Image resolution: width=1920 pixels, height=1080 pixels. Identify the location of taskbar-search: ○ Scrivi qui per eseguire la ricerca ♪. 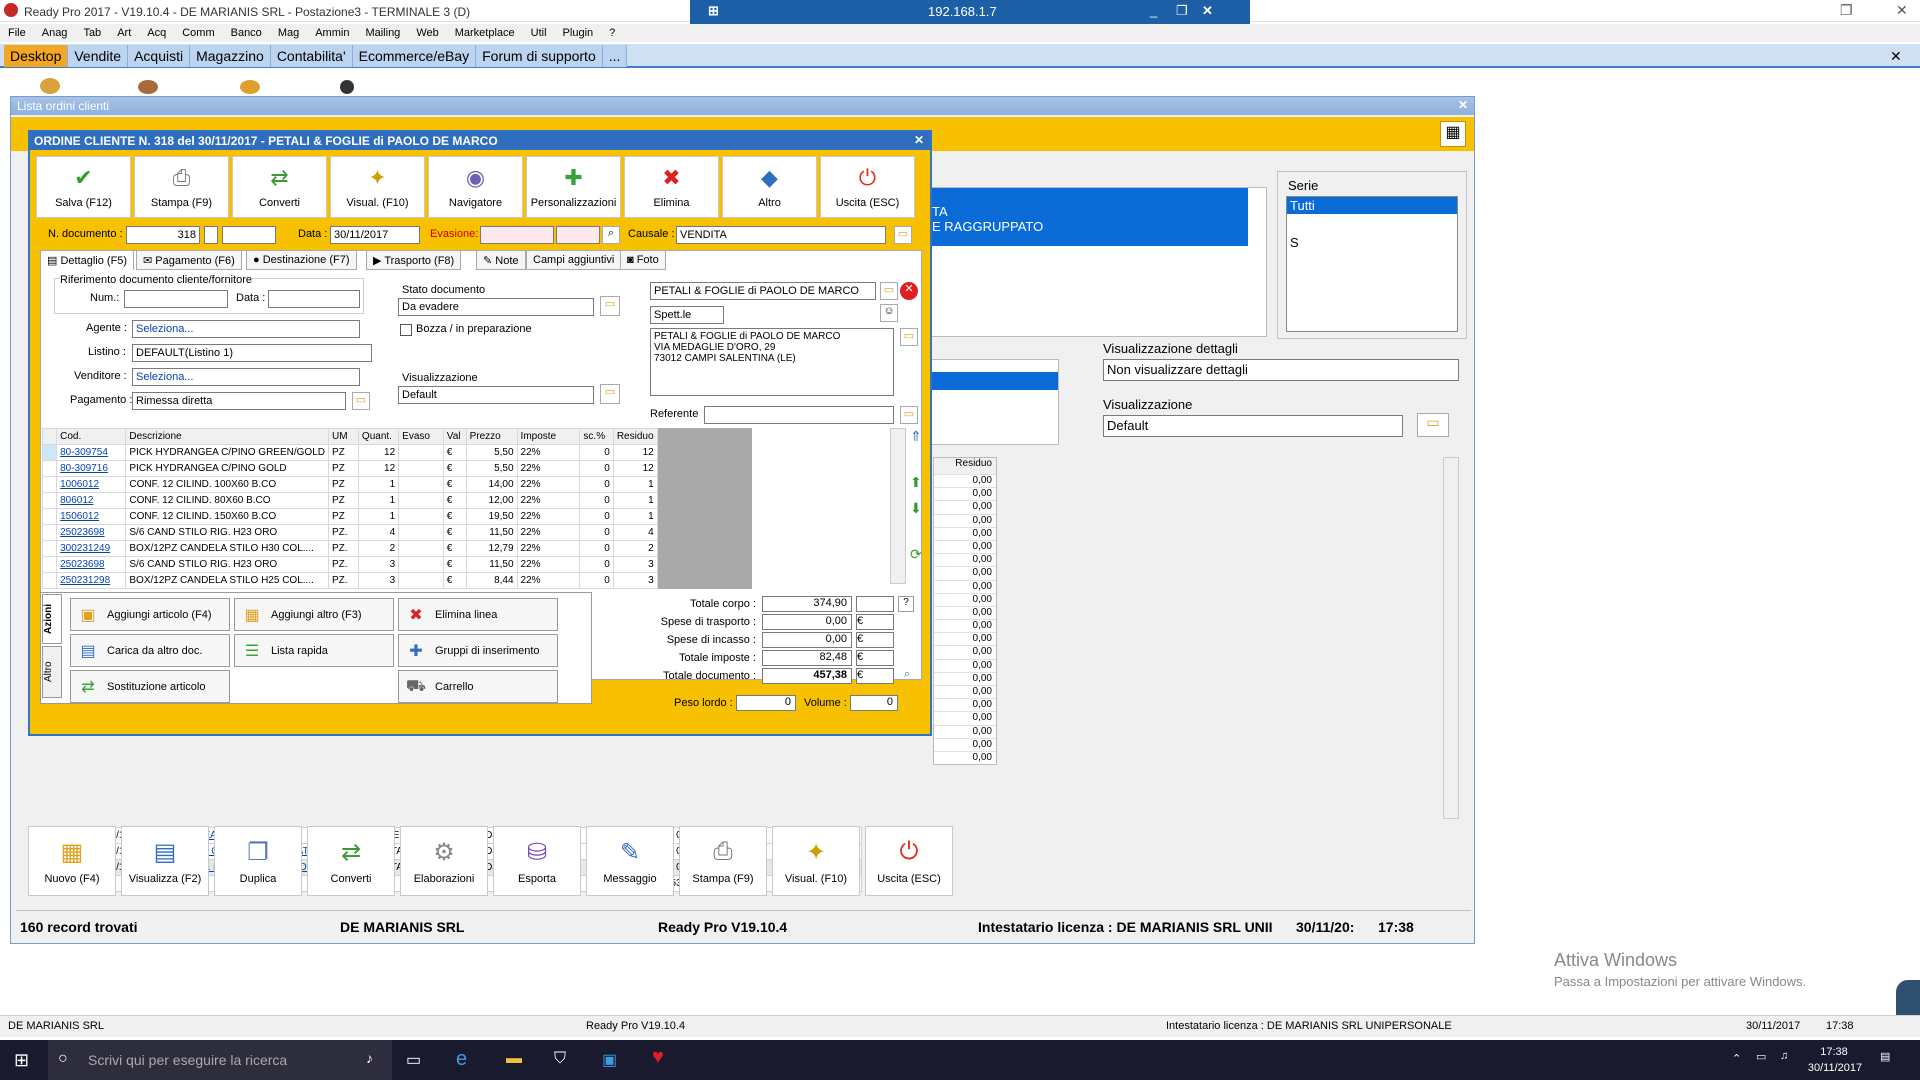
(220, 1060).